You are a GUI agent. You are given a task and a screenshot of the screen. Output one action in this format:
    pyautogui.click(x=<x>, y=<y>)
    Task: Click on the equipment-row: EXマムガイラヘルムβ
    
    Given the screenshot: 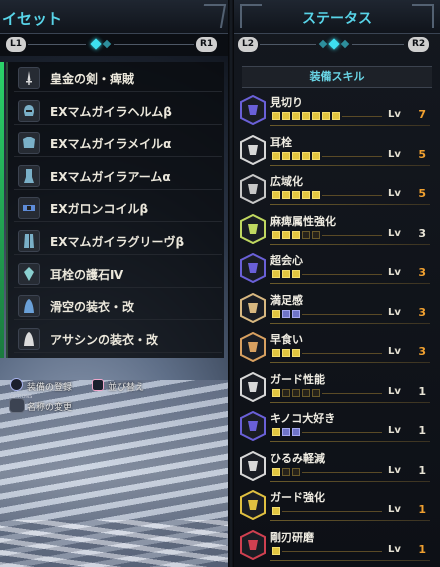 What is the action you would take?
    pyautogui.click(x=118, y=111)
    